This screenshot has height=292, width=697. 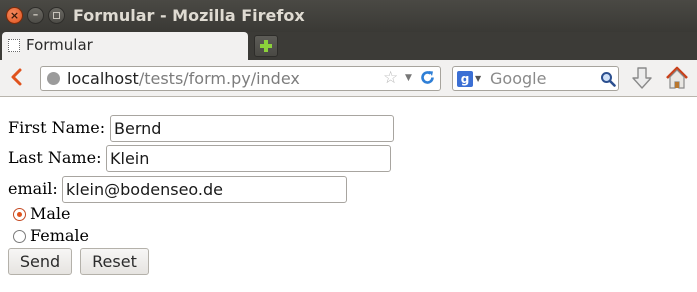 What do you see at coordinates (40, 261) in the screenshot?
I see `send-button: Send` at bounding box center [40, 261].